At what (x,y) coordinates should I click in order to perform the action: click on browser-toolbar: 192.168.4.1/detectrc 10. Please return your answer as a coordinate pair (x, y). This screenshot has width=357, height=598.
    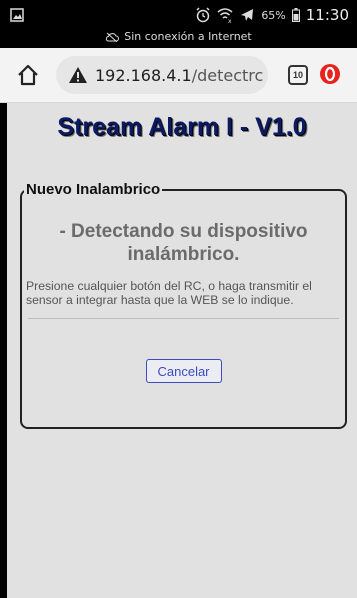
    Looking at the image, I should click on (178, 75).